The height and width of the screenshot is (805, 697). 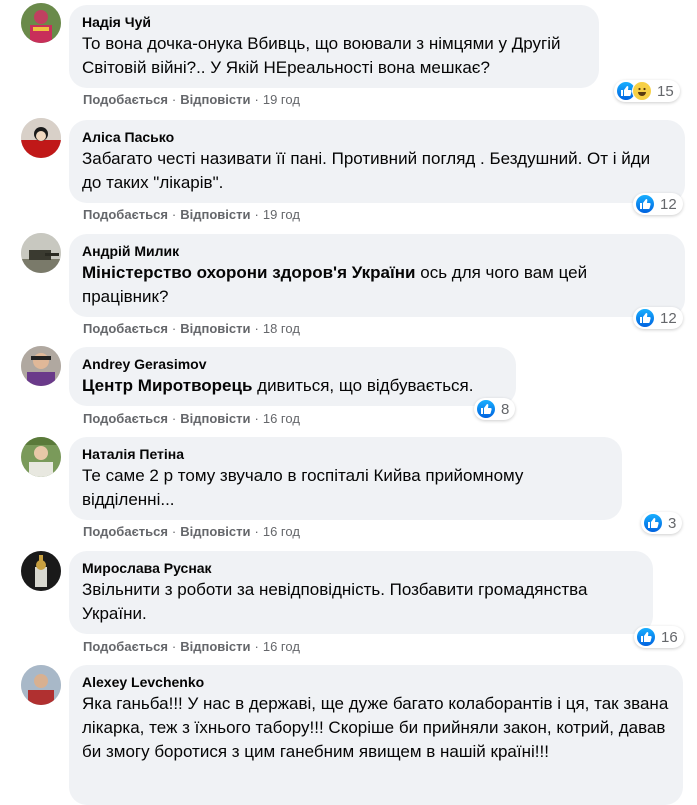 I want to click on tagged-page-link: Центр Миротворець, so click(x=167, y=385).